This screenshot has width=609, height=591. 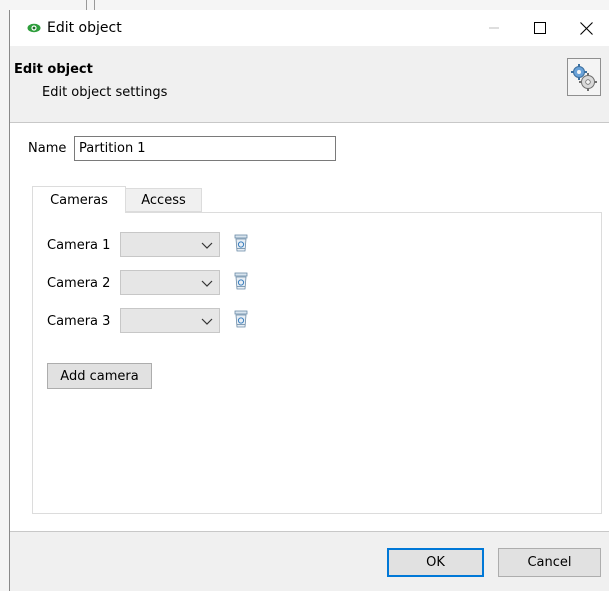 I want to click on maximize-icon, so click(x=540, y=28).